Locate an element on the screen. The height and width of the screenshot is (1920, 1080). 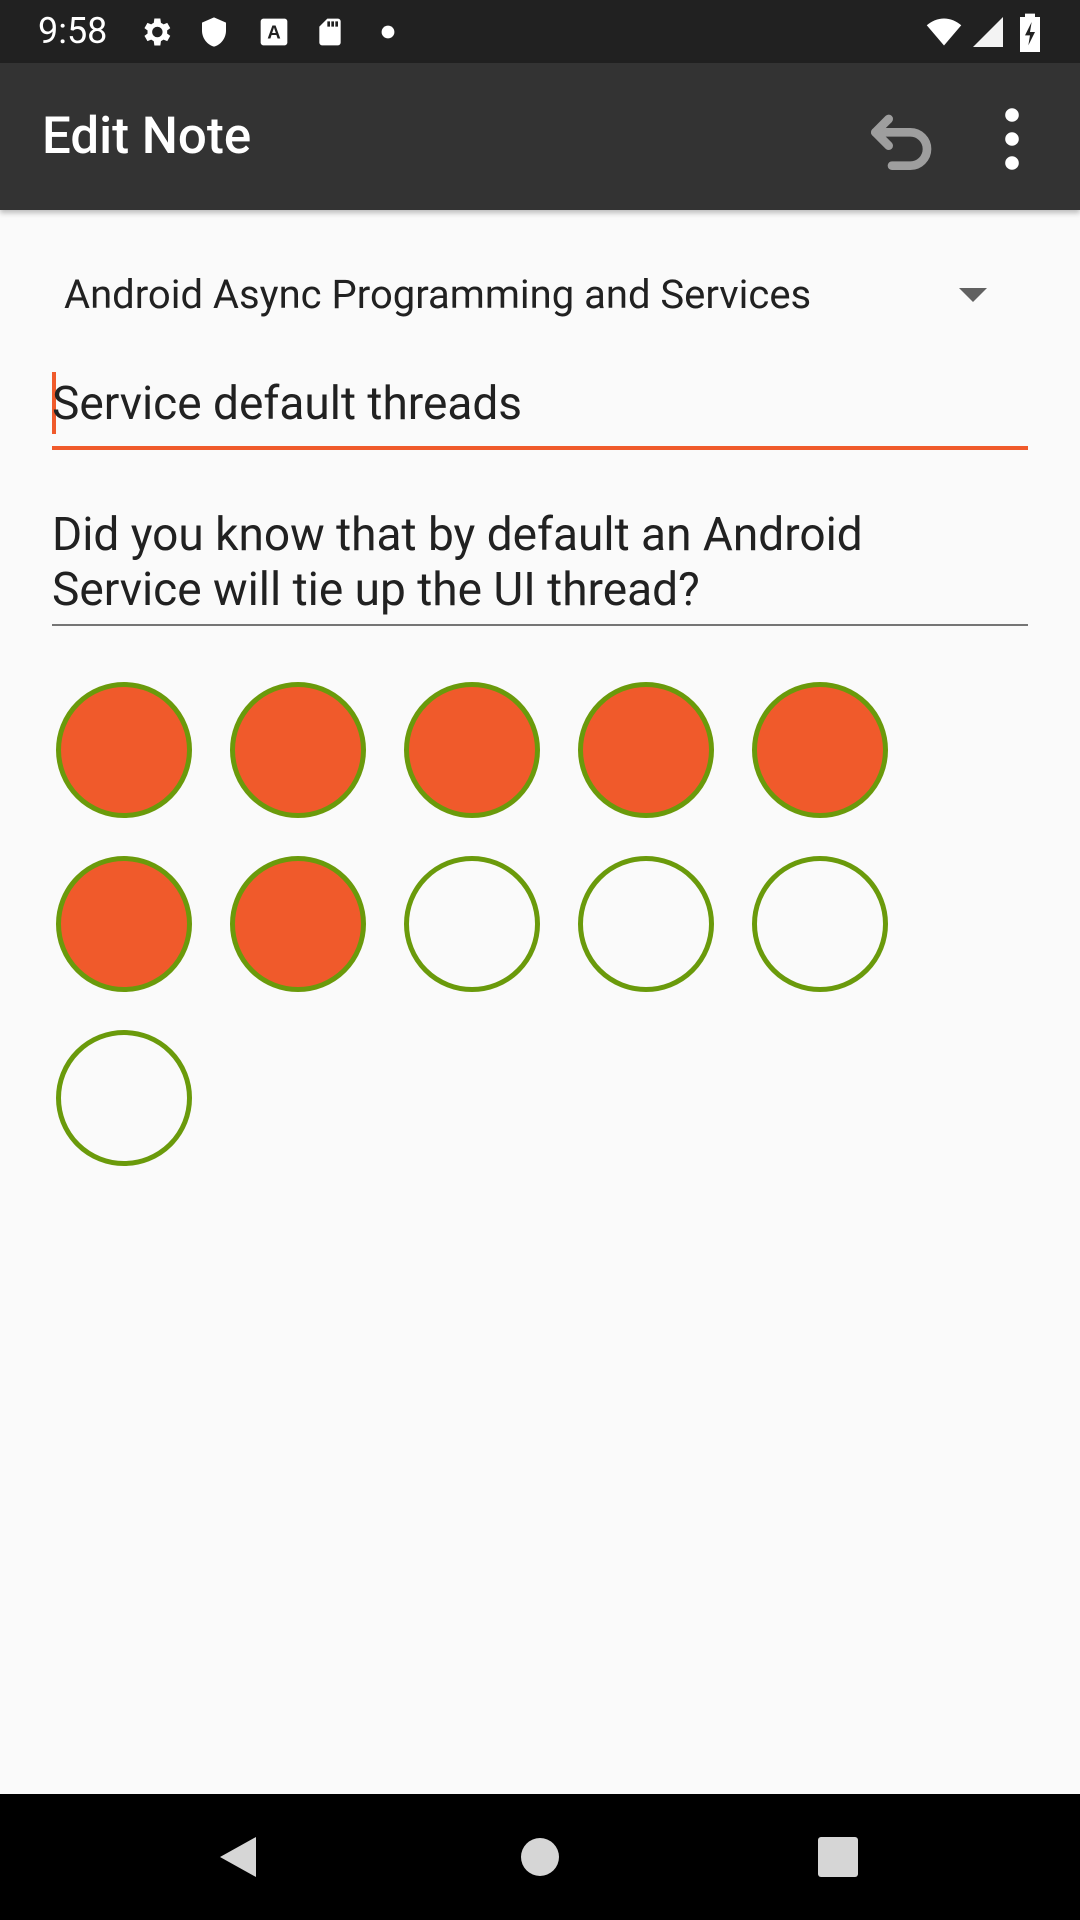
wifi-icon is located at coordinates (944, 32).